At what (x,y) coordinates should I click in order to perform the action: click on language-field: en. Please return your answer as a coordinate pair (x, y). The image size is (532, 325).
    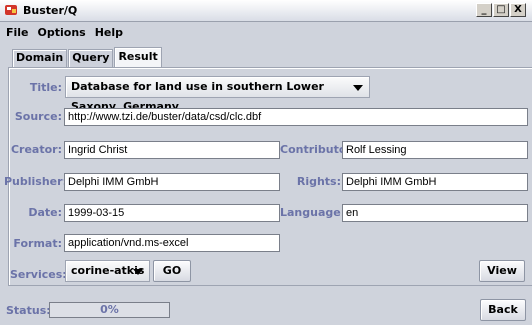
    Looking at the image, I should click on (435, 213).